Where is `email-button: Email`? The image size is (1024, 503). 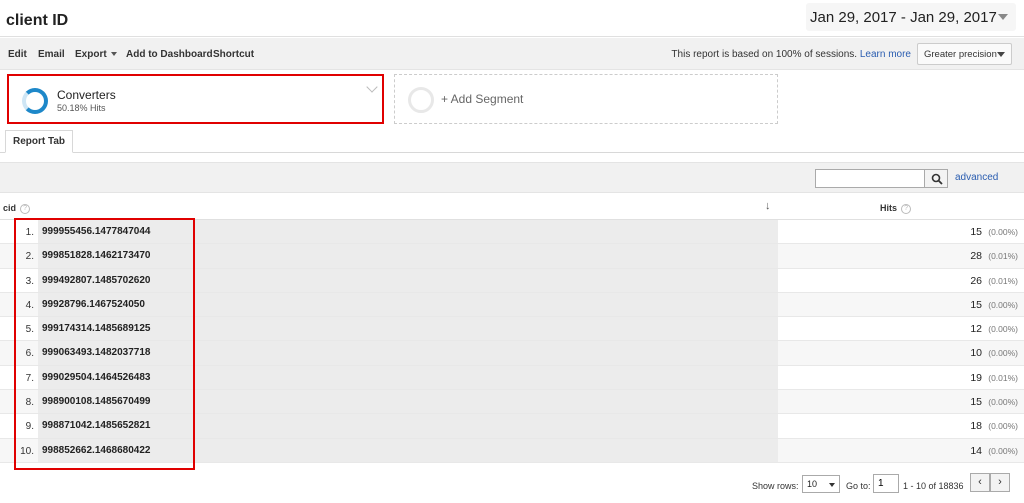 email-button: Email is located at coordinates (51, 54).